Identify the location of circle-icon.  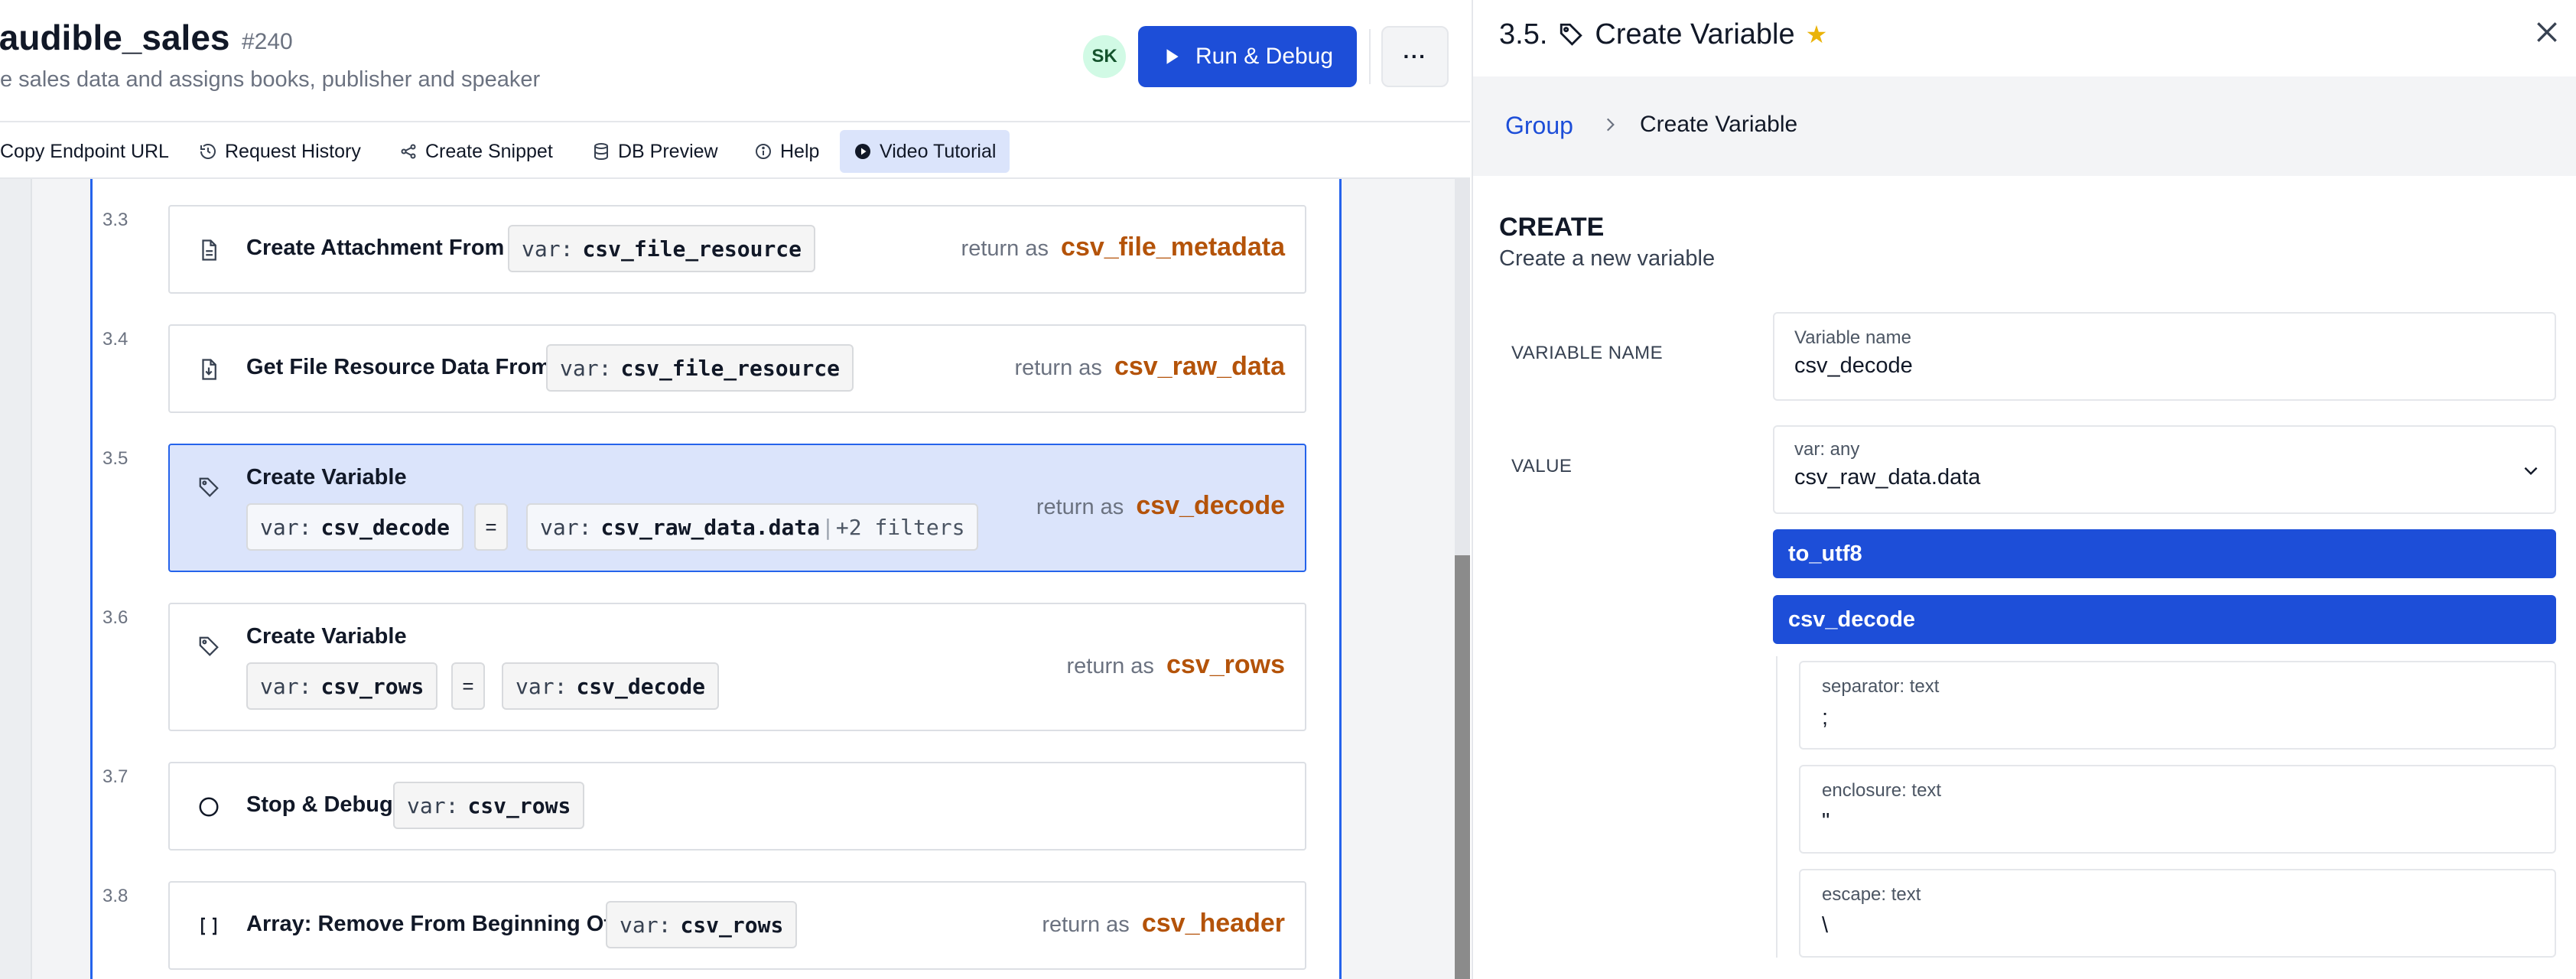
(208, 807).